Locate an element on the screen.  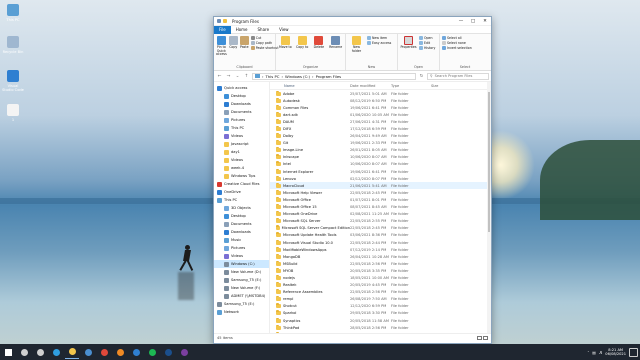
table-row: MSBuild 22/05/2018 2:56 PM File folder is located at coordinates (380, 263).